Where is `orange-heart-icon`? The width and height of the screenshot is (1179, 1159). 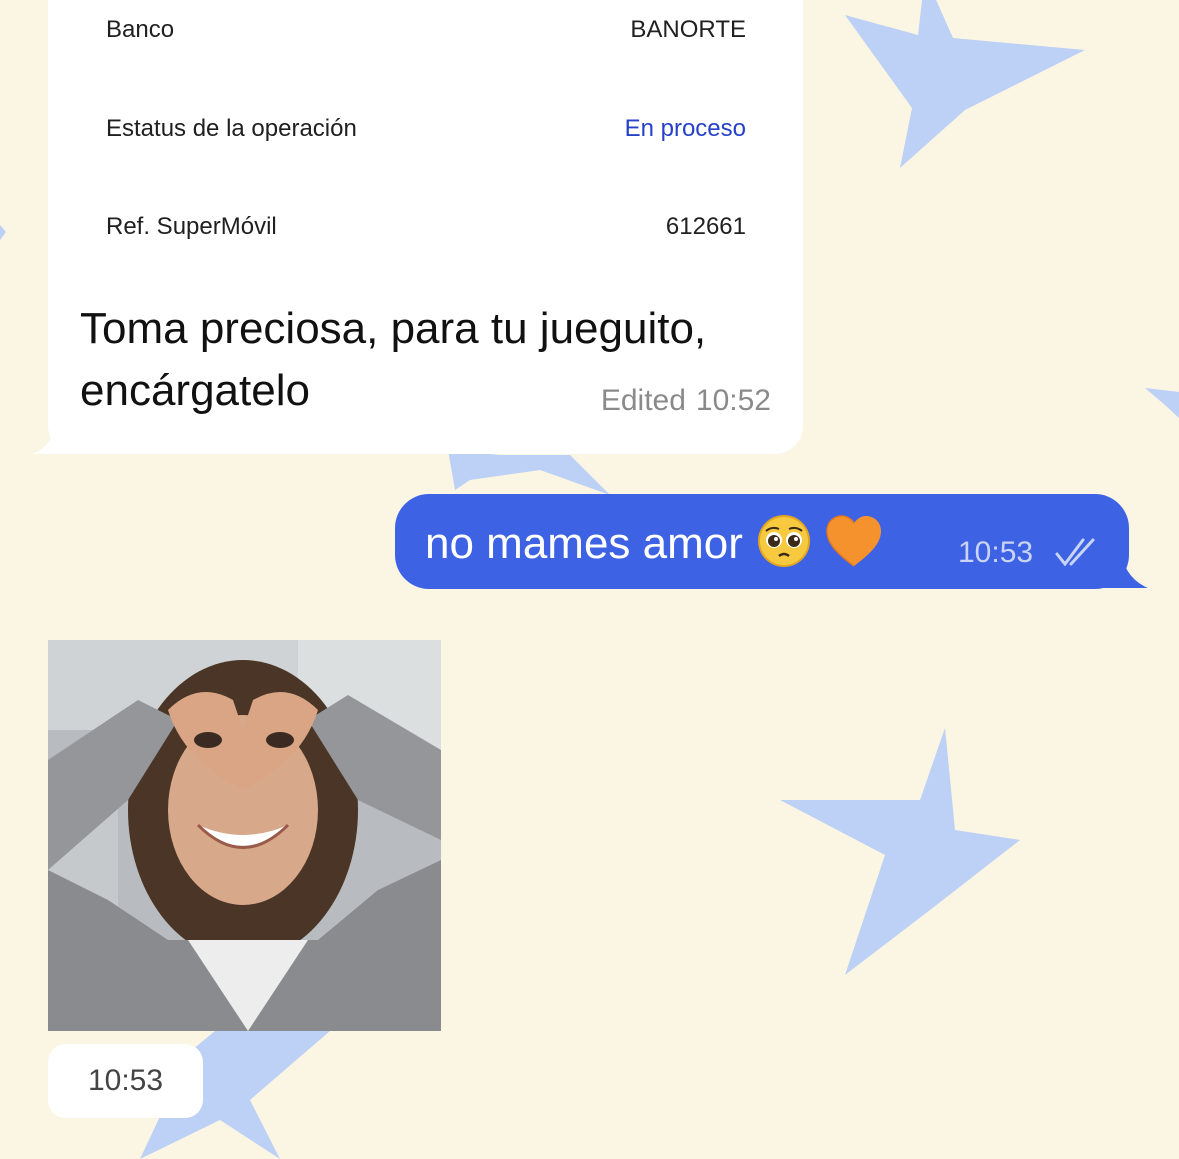
orange-heart-icon is located at coordinates (853, 541).